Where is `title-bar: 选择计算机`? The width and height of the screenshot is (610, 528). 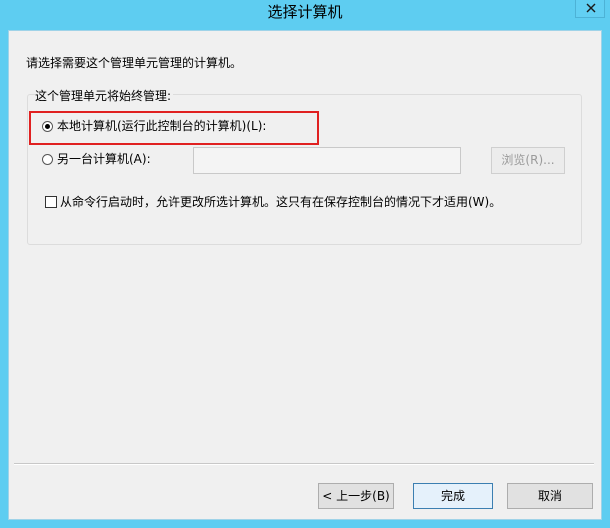
title-bar: 选择计算机 is located at coordinates (305, 13).